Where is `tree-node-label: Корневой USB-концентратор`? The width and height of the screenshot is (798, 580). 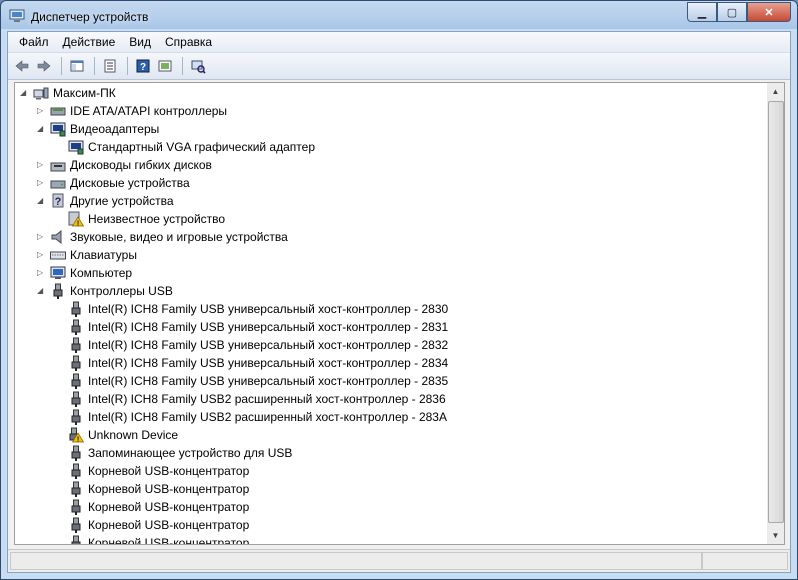
tree-node-label: Корневой USB-концентратор is located at coordinates (169, 489).